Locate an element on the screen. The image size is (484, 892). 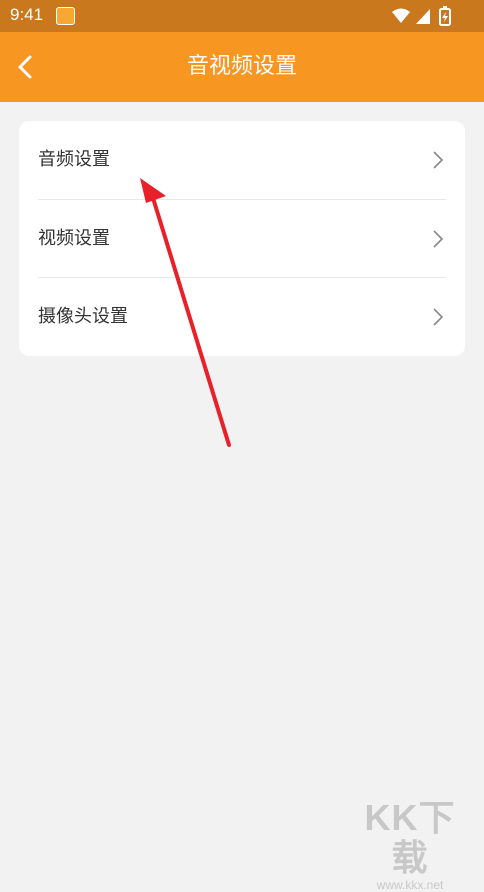
video-settings-label: 视频设置 is located at coordinates (74, 238).